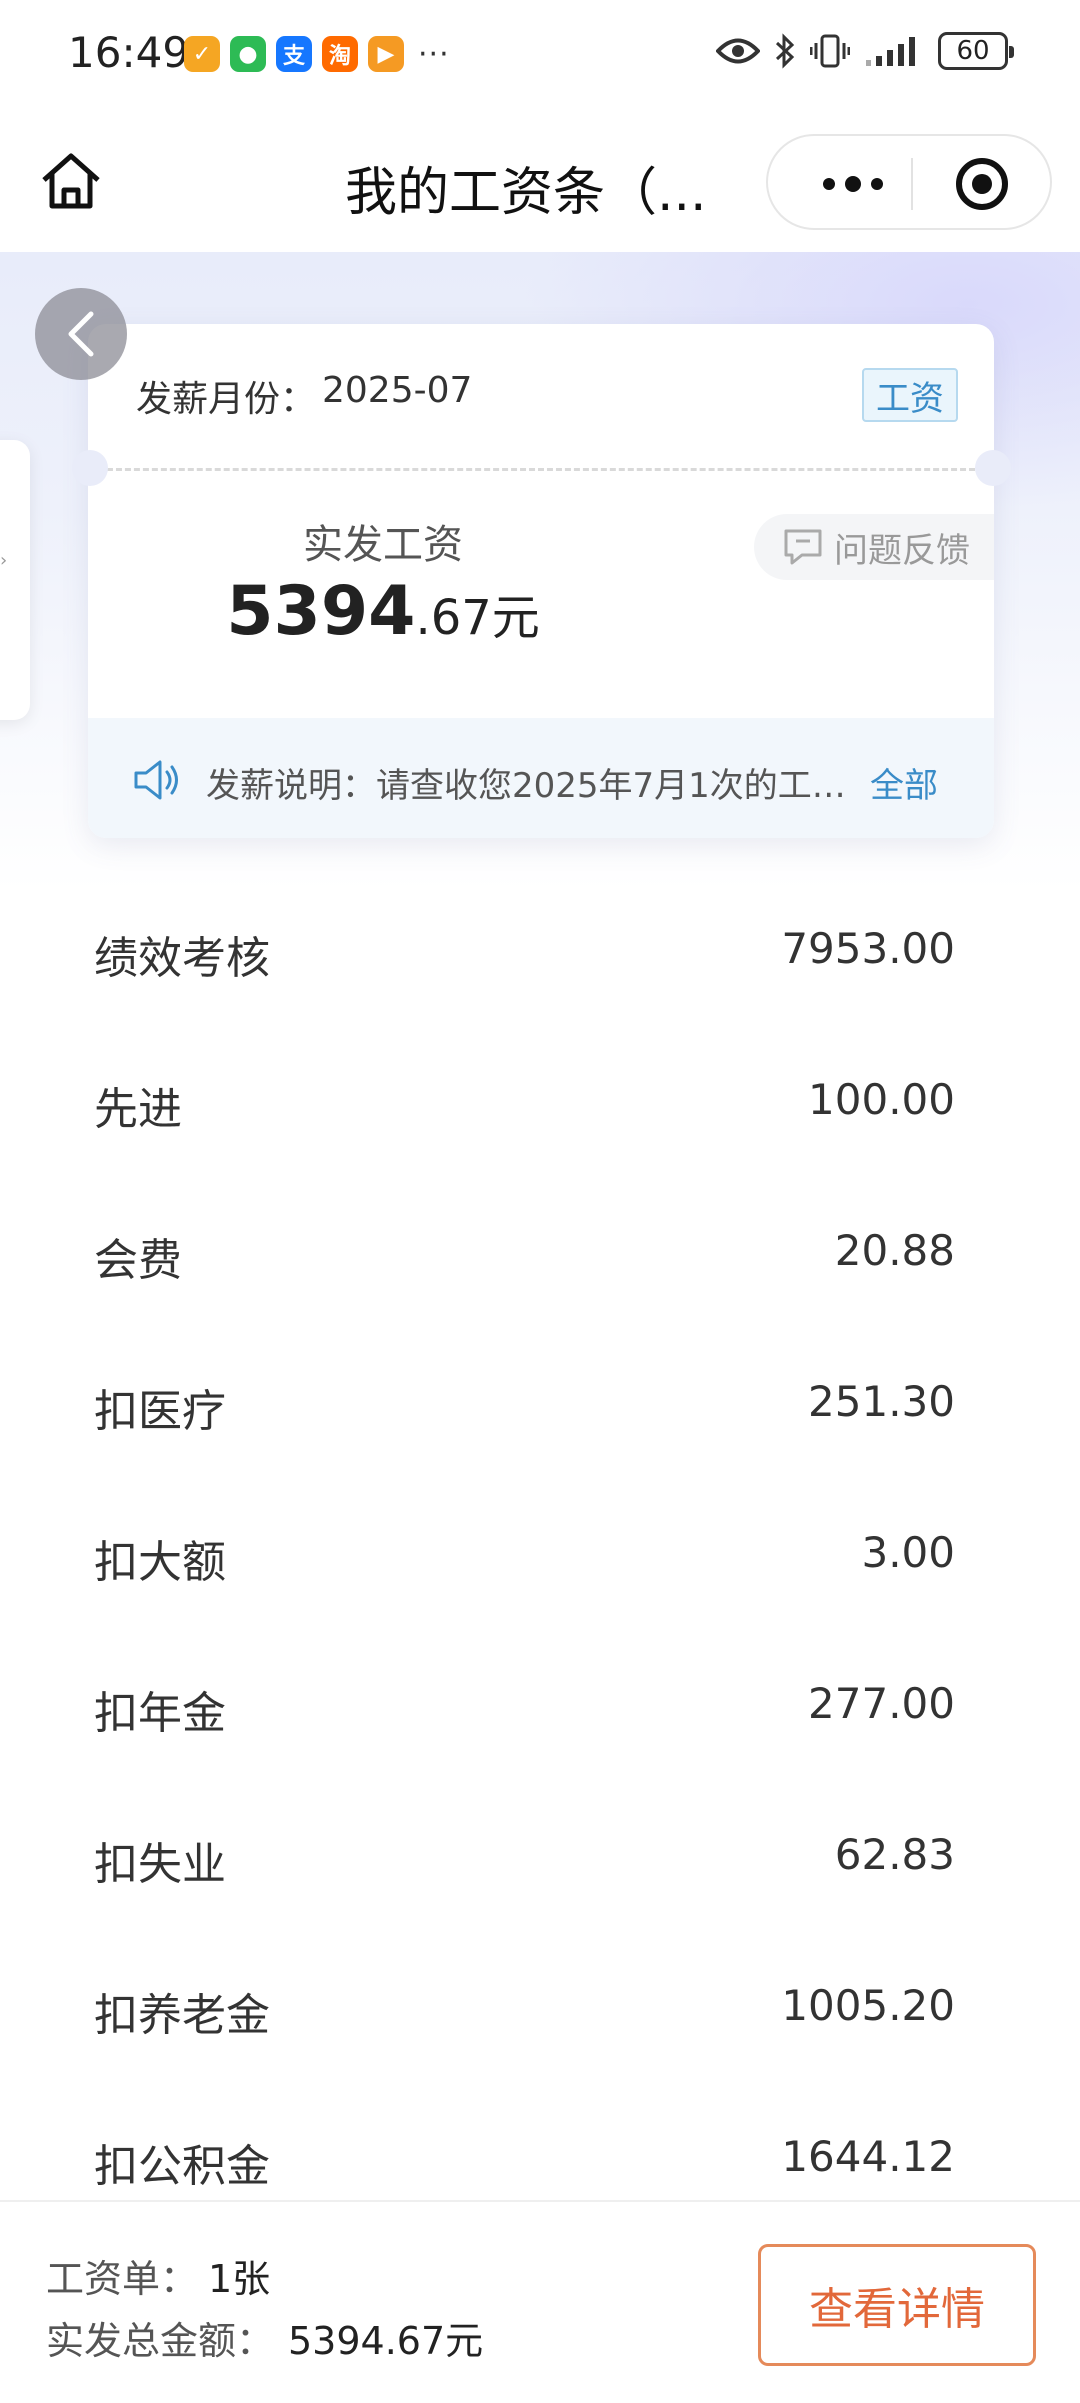  I want to click on item-label: 扣医疗, so click(160, 1411).